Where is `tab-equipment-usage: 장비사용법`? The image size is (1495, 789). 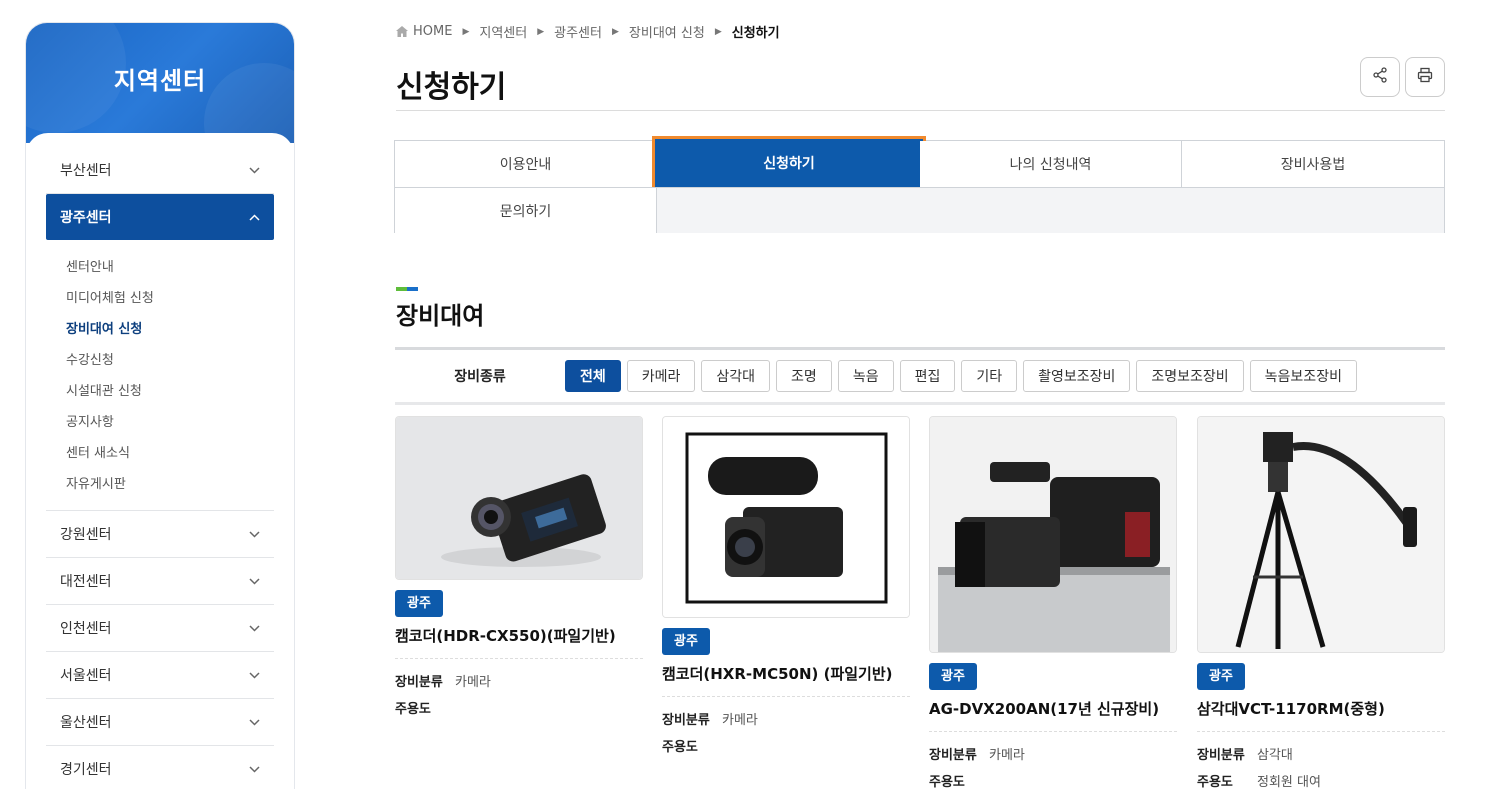 tab-equipment-usage: 장비사용법 is located at coordinates (1313, 164).